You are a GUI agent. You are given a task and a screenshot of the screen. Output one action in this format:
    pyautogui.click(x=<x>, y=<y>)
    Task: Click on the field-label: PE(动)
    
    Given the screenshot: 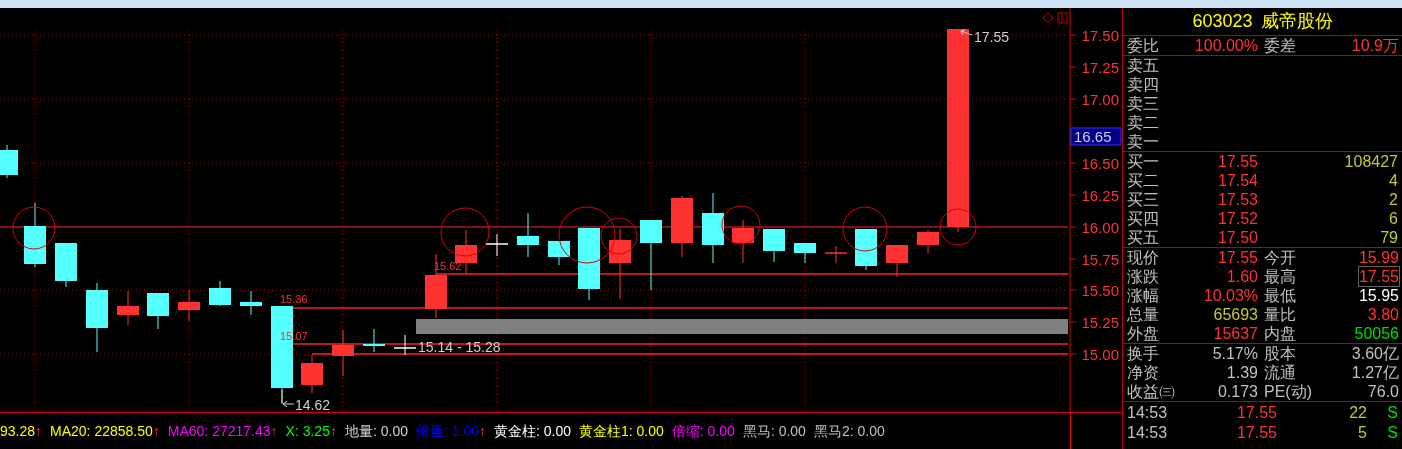 What is the action you would take?
    pyautogui.click(x=1288, y=391)
    